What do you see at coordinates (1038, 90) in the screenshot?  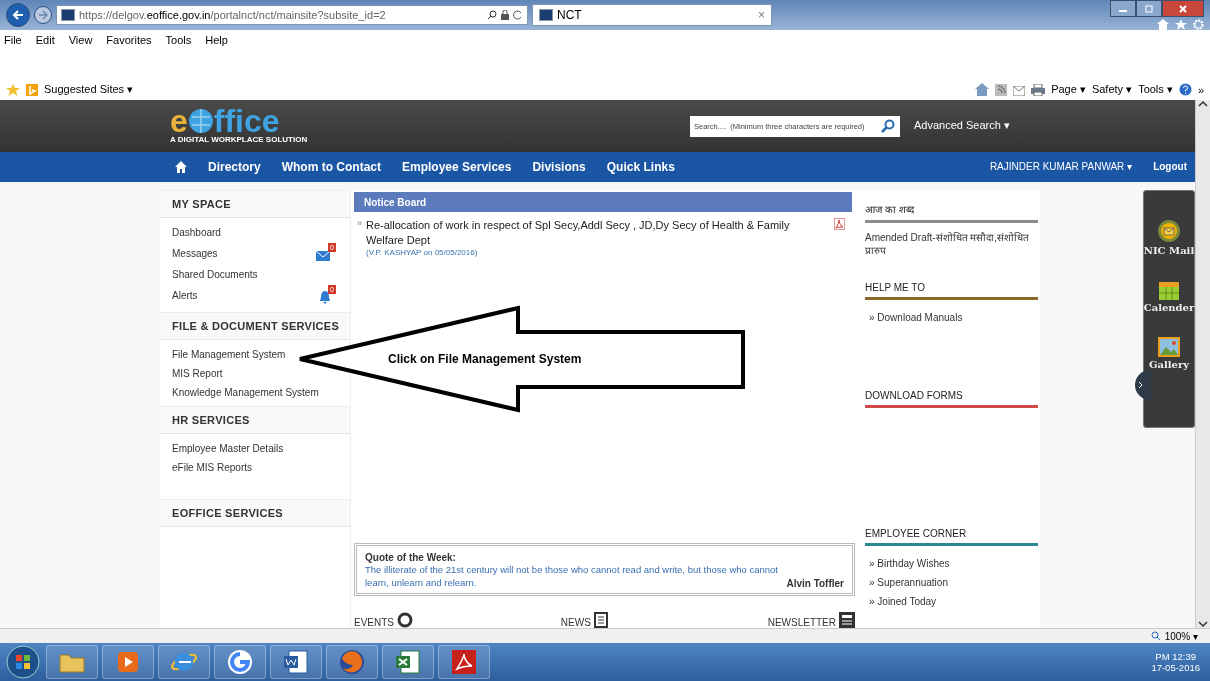 I see `printer-icon` at bounding box center [1038, 90].